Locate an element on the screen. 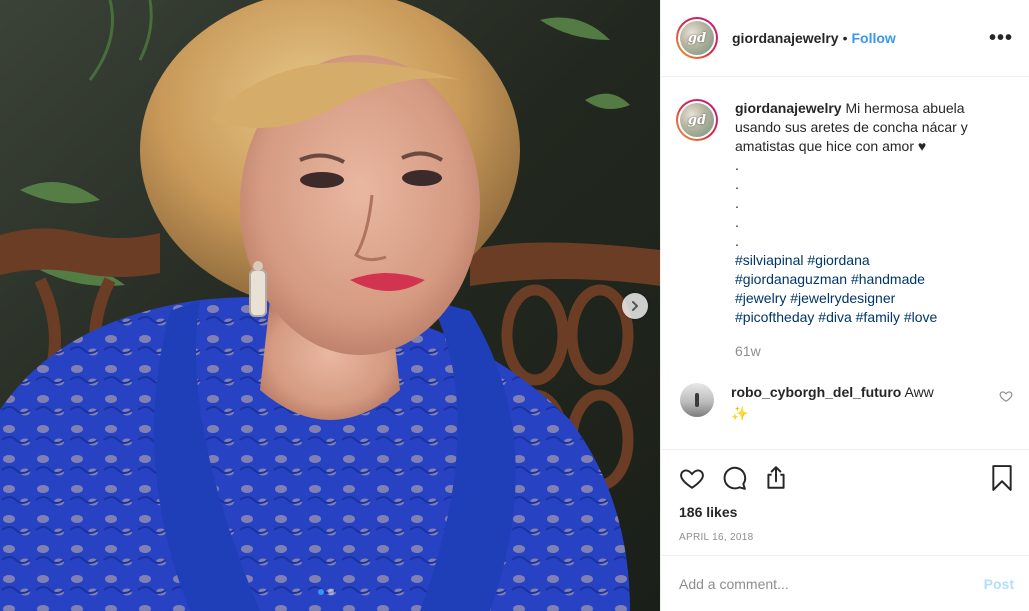 This screenshot has width=1029, height=611. heart-icon is located at coordinates (692, 478).